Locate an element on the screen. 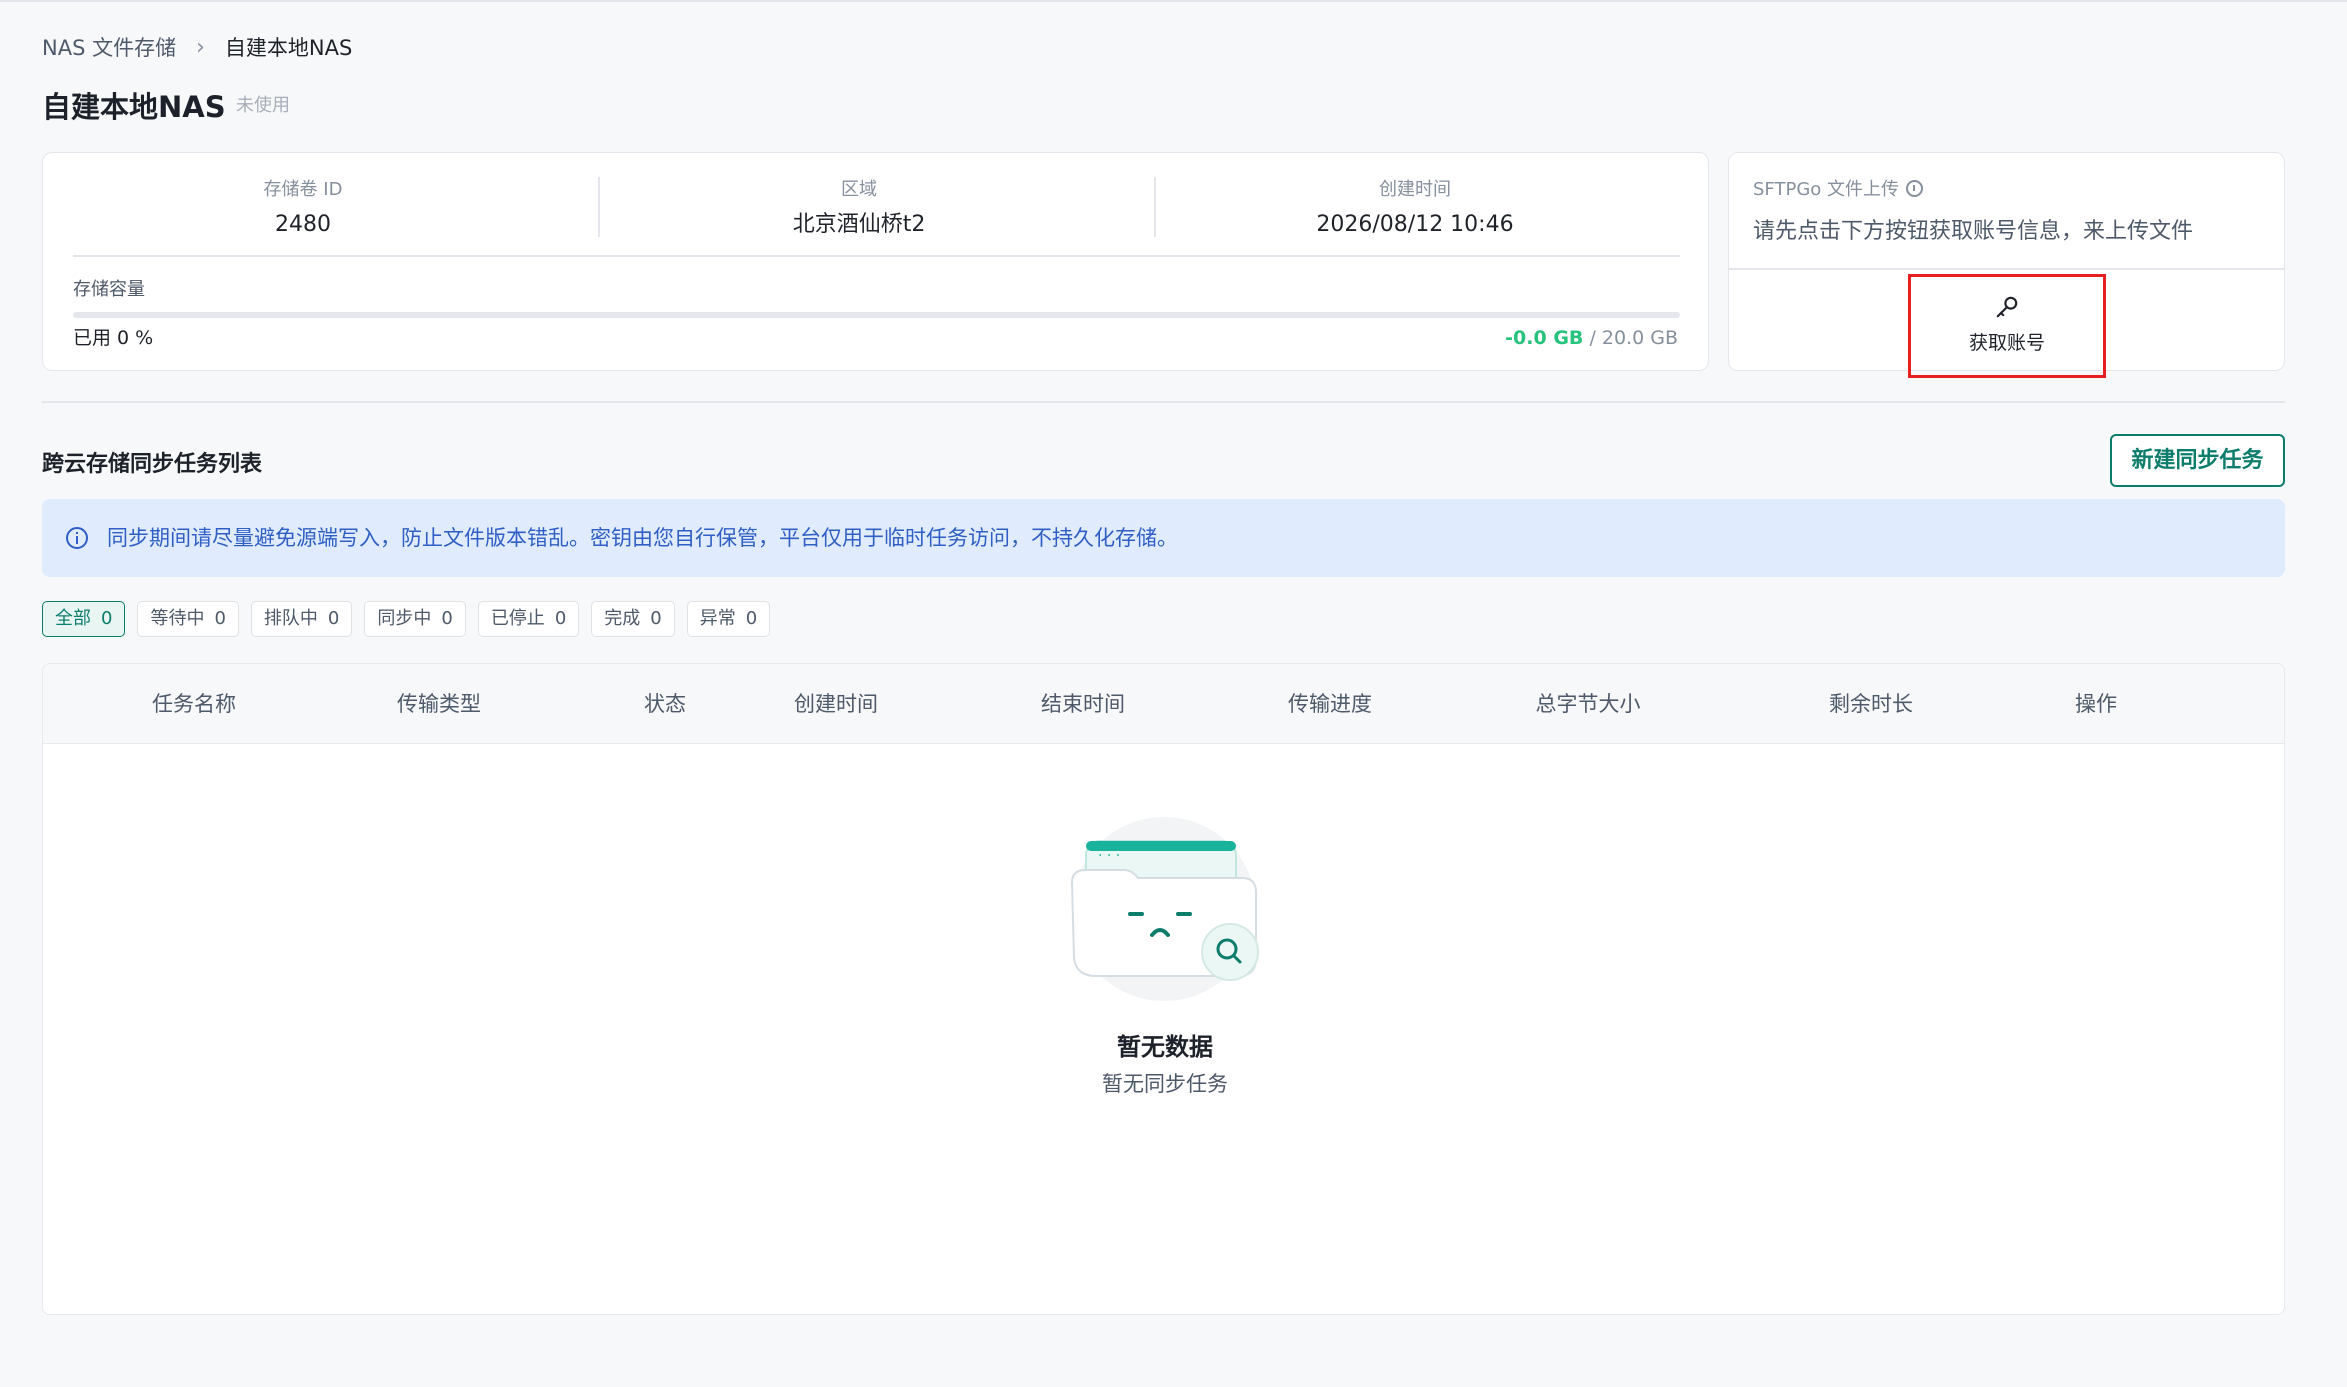 Image resolution: width=2347 pixels, height=1387 pixels. filter-queued: 排队中 0 is located at coordinates (301, 619).